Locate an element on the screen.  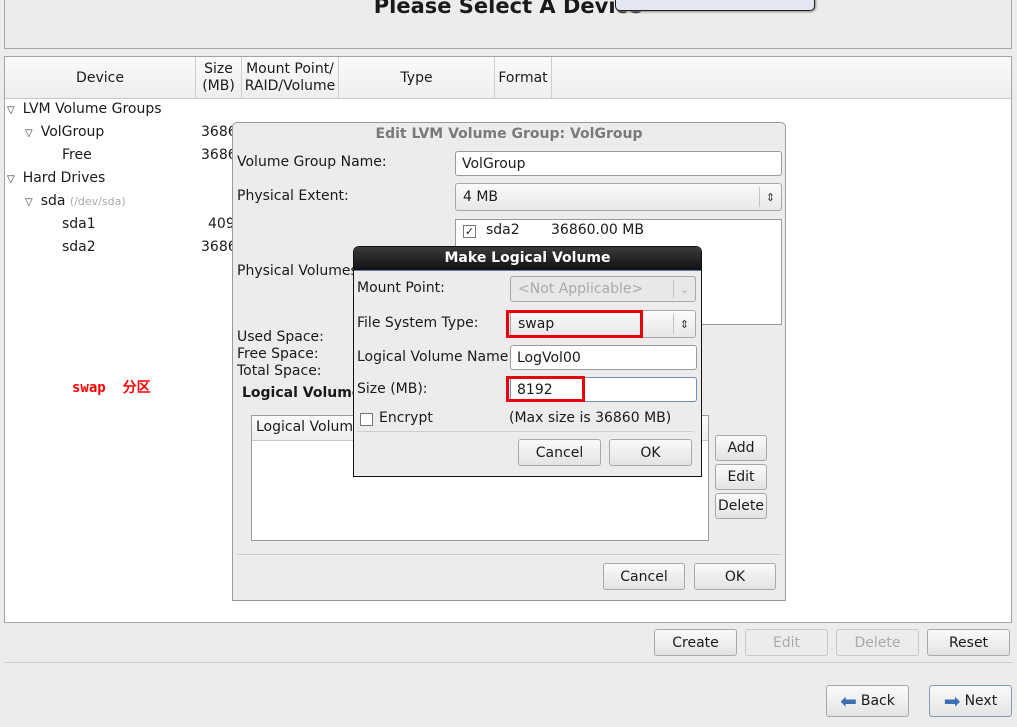
make-lv-cancel-button: Cancel is located at coordinates (559, 452).